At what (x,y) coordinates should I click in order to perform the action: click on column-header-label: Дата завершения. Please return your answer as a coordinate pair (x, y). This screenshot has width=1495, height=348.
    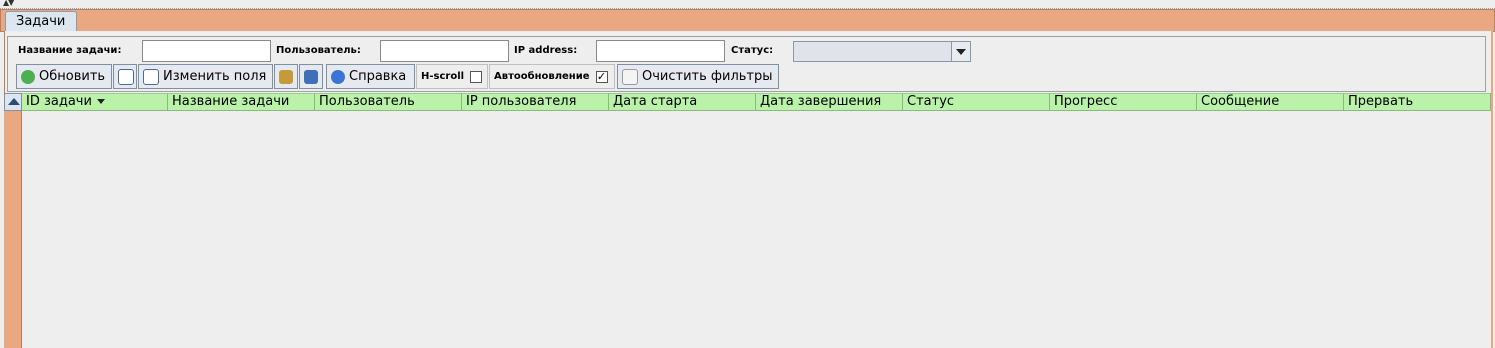
    Looking at the image, I should click on (821, 101).